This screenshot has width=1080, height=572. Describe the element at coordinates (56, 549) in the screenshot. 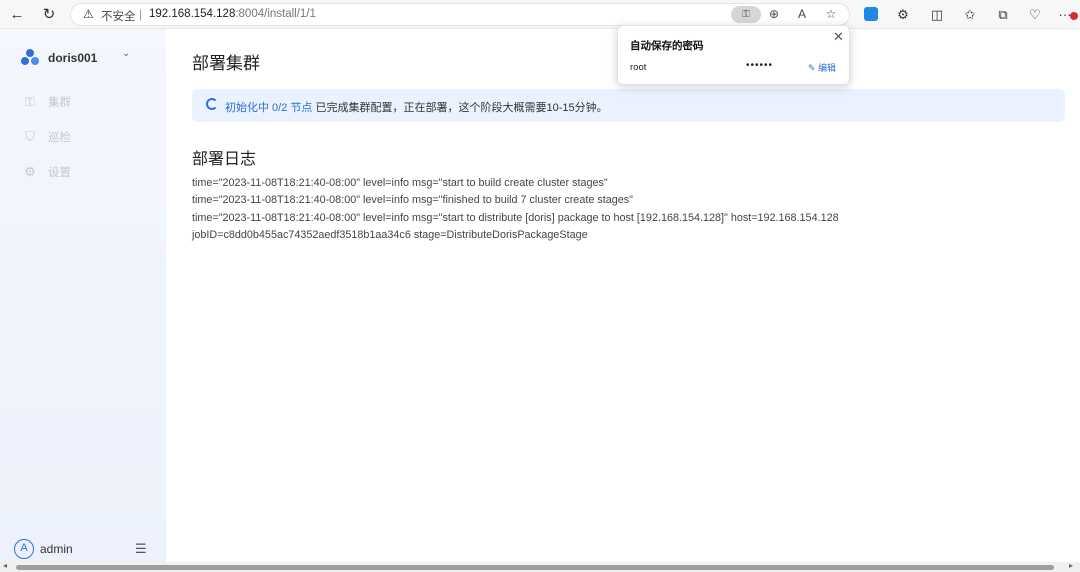

I see `user-name: admin` at that location.